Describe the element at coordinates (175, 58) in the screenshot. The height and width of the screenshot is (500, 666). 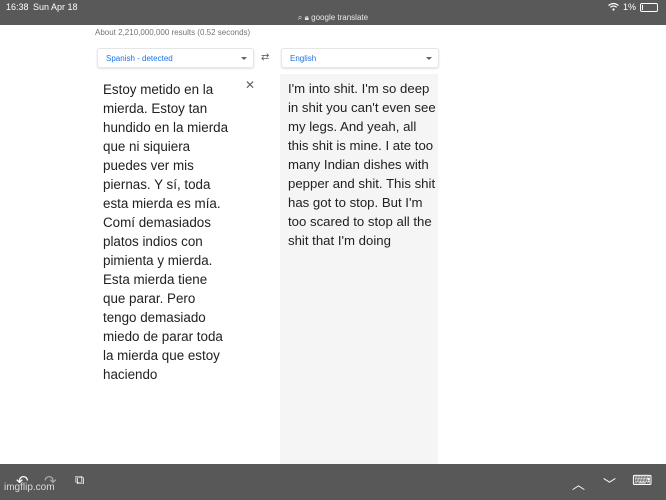
I see `source-language-select: Spanish - detected` at that location.